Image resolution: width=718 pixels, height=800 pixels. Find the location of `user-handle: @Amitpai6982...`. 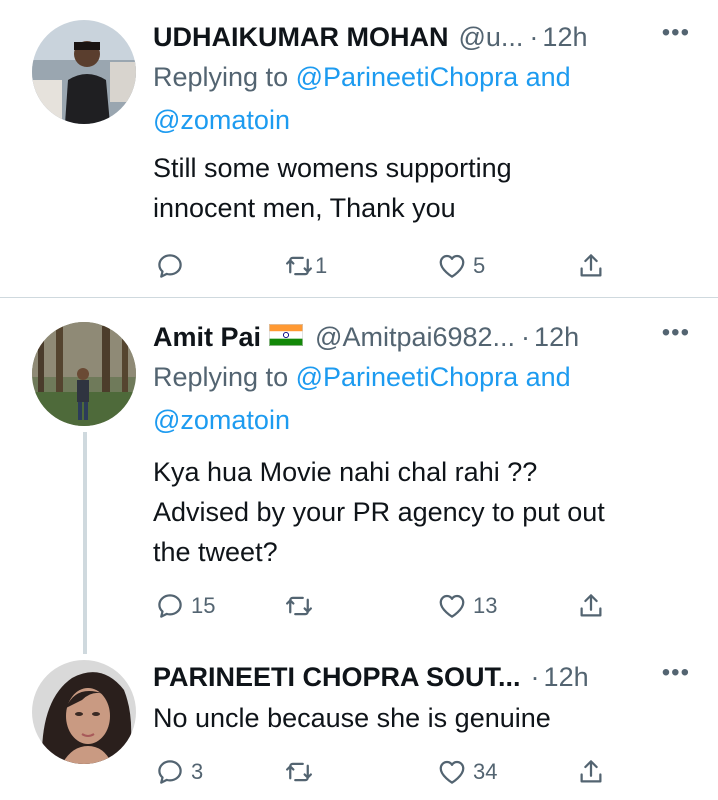

user-handle: @Amitpai6982... is located at coordinates (415, 337).